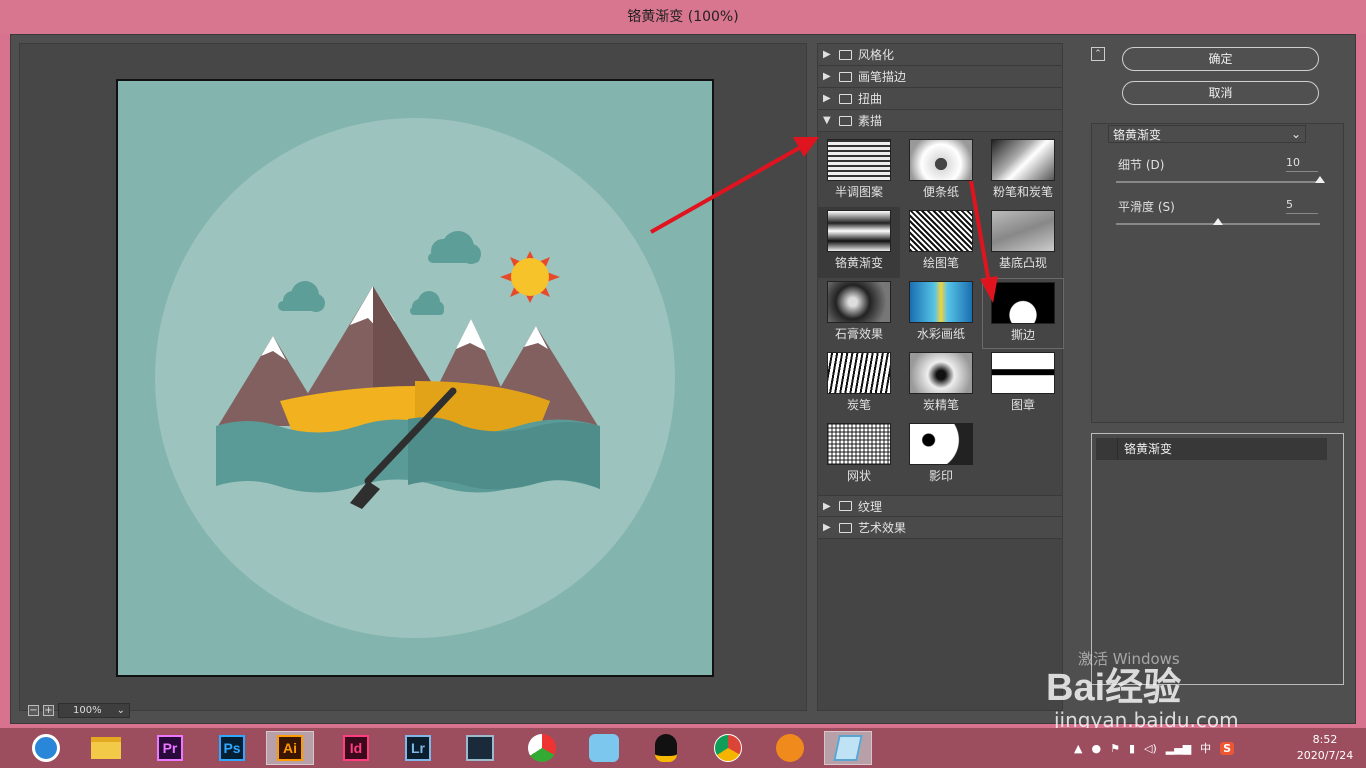 The height and width of the screenshot is (768, 1366). I want to click on chrome-icon, so click(728, 748).